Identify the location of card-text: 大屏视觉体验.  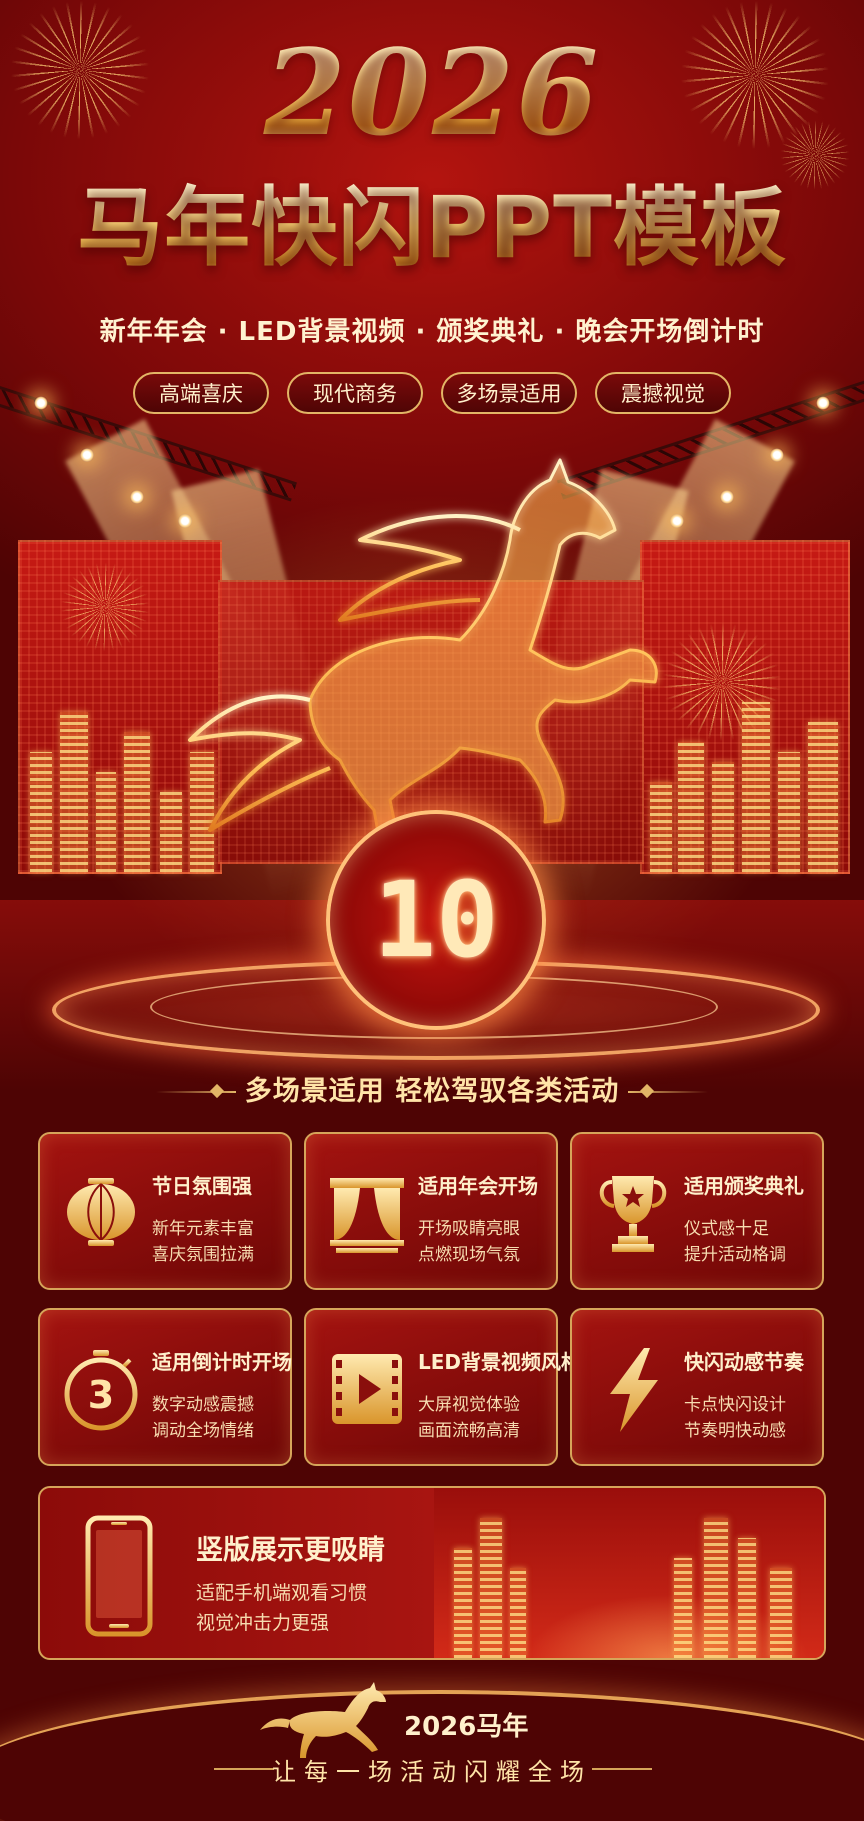
(469, 1405).